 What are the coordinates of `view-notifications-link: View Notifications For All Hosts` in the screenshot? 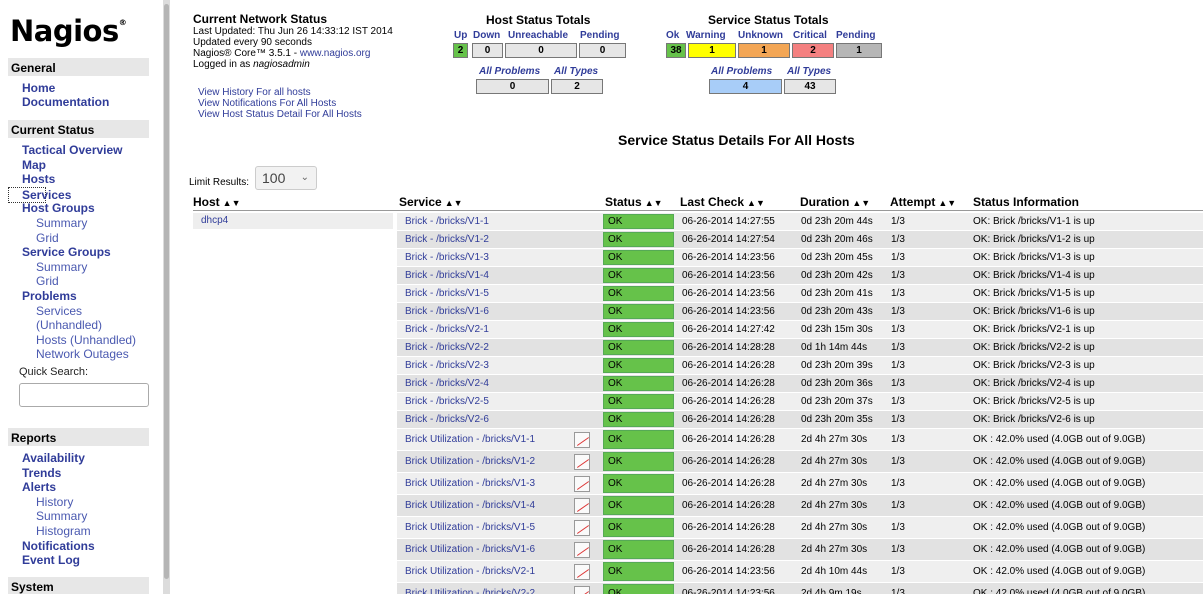 It's located at (280, 103).